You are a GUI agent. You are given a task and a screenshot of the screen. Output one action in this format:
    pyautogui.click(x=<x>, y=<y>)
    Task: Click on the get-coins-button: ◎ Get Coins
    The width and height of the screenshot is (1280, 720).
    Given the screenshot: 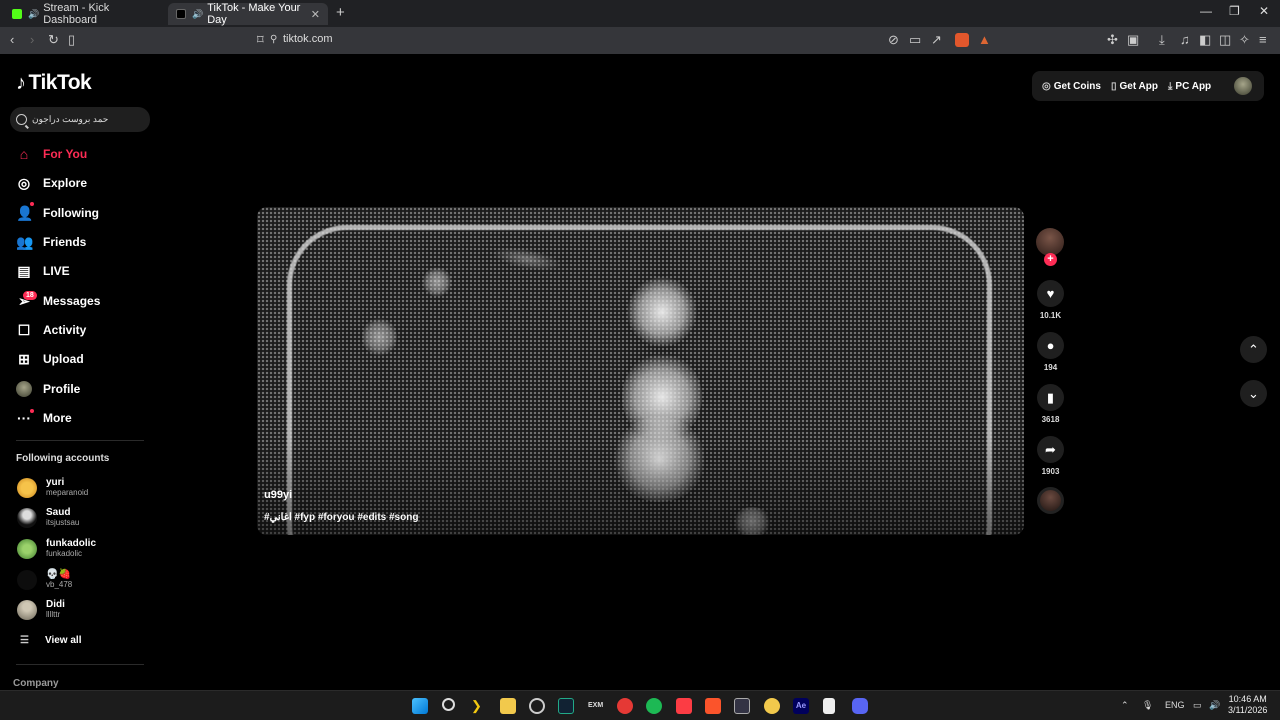 What is the action you would take?
    pyautogui.click(x=1071, y=86)
    